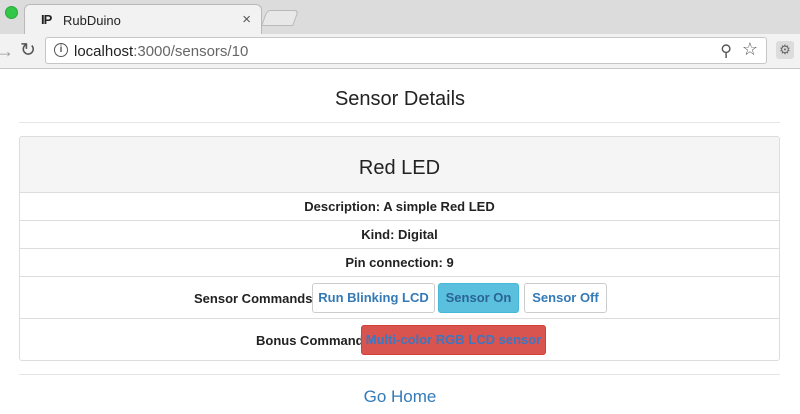  I want to click on browser-toolbar: → ↻ i localhost:3000/sensors/10 ⚲ ☆ ⚙, so click(400, 51).